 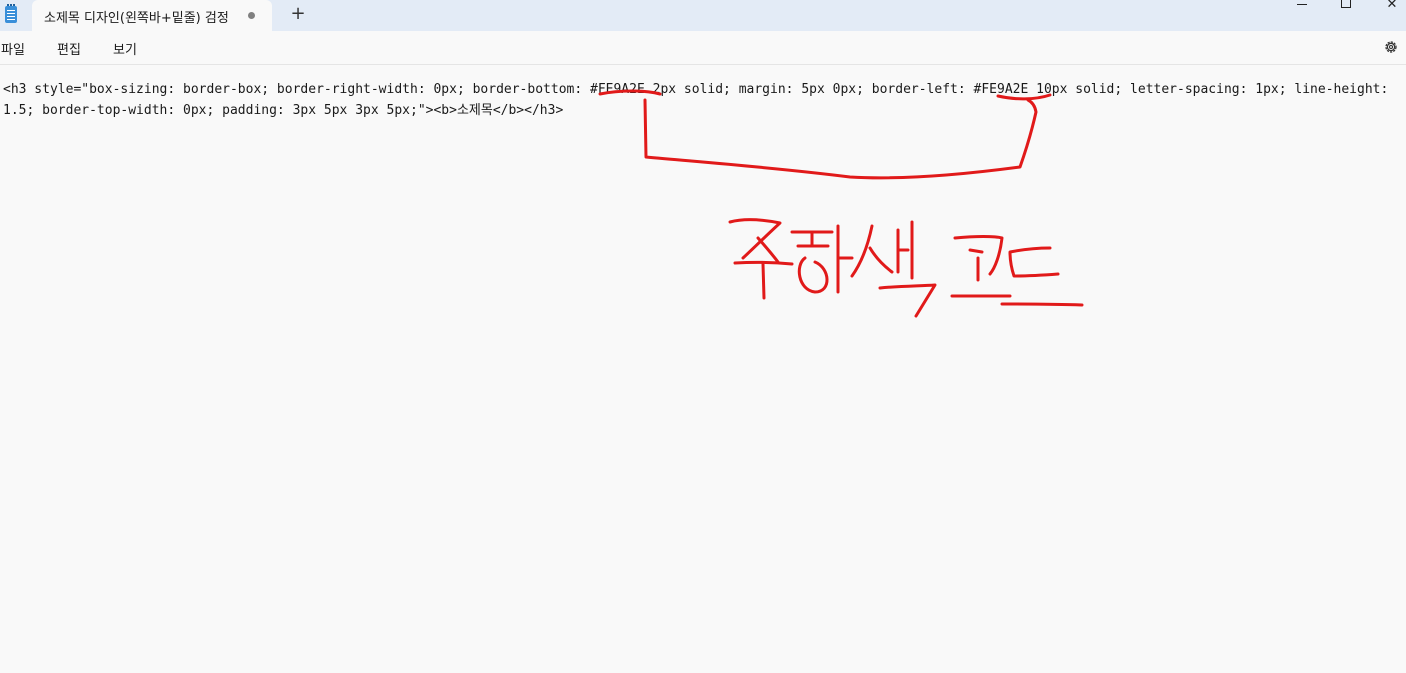 What do you see at coordinates (298, 14) in the screenshot?
I see `new-tab-button: +` at bounding box center [298, 14].